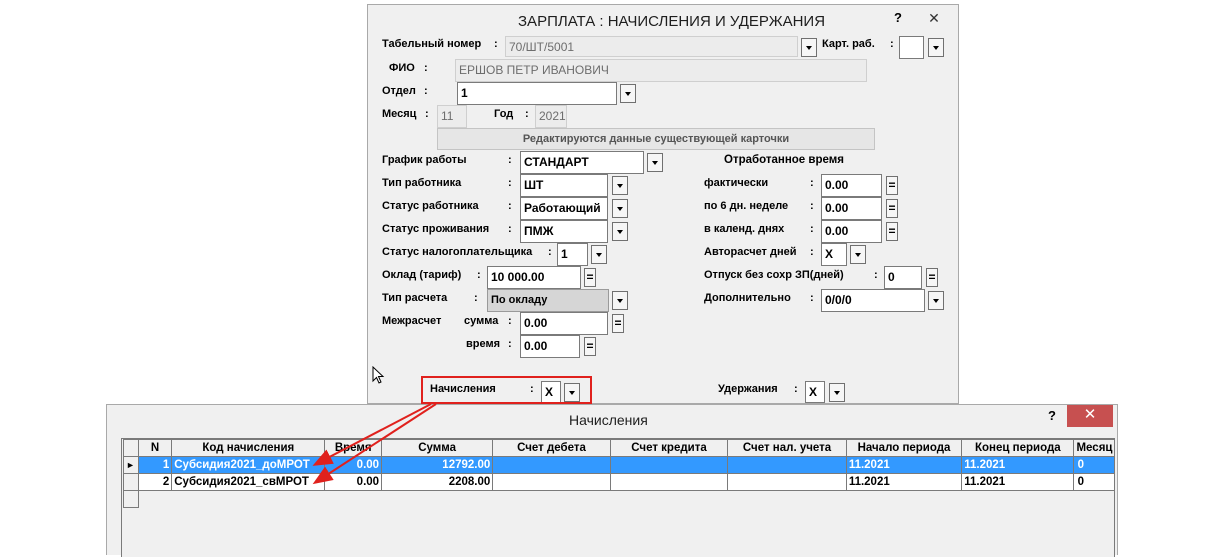  Describe the element at coordinates (457, 252) in the screenshot. I see `taxpayer-label: Статус налогоплательщика` at that location.